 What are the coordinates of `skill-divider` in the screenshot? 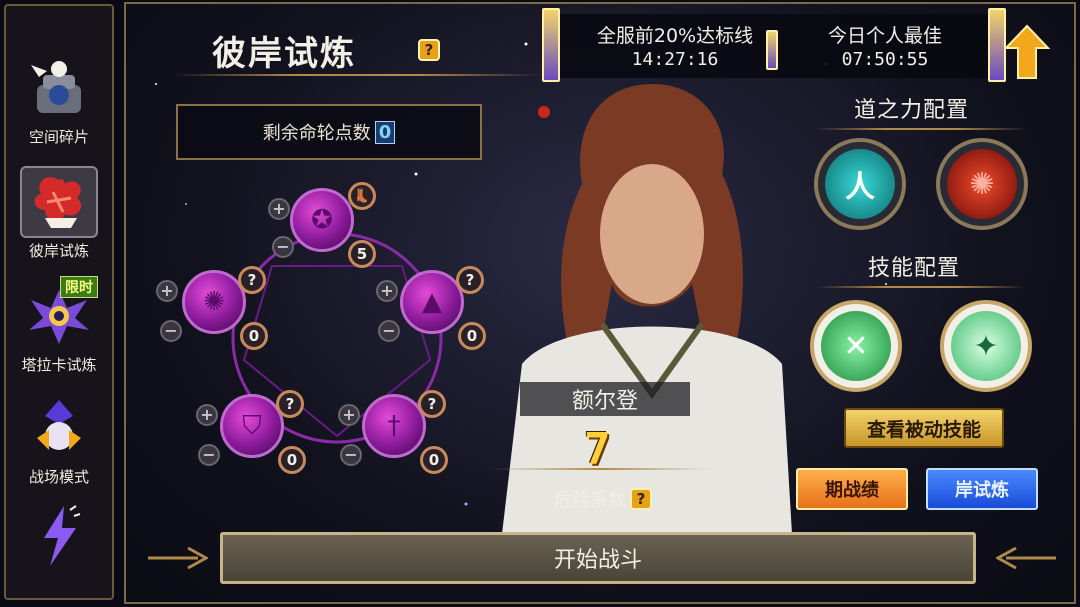 It's located at (921, 287).